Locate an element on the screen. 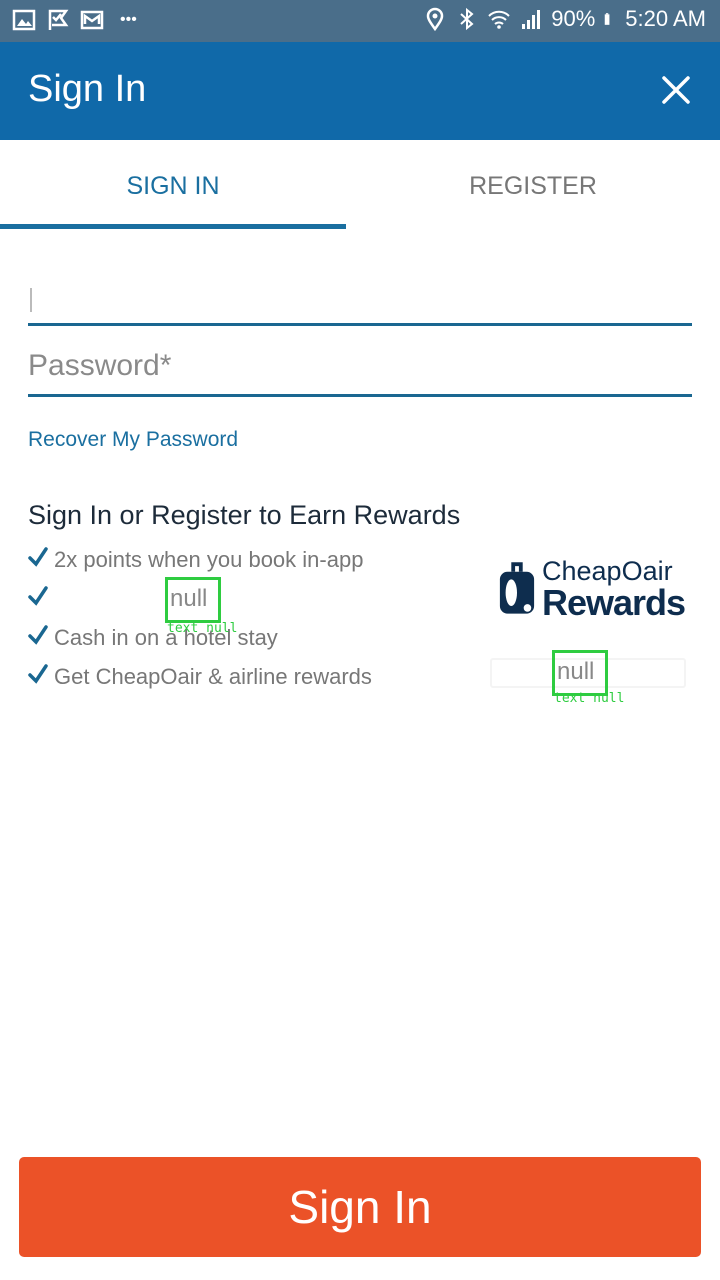 The height and width of the screenshot is (1280, 720). bluetooth-icon is located at coordinates (467, 19).